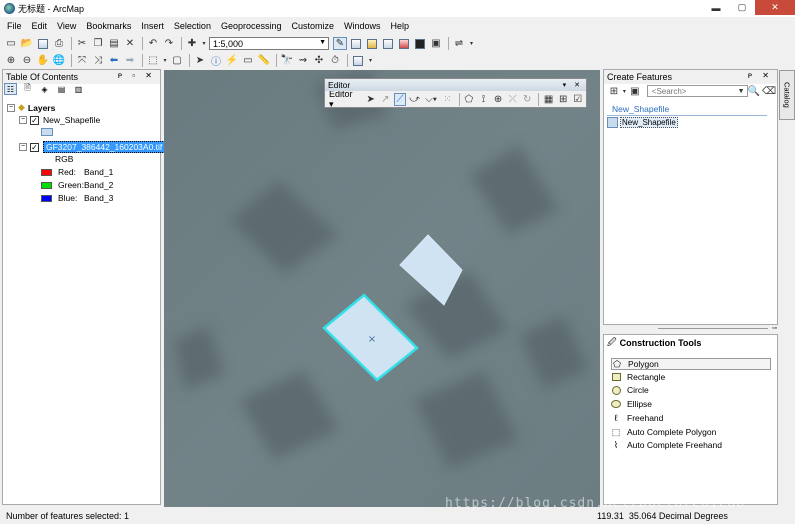  Describe the element at coordinates (362, 26) in the screenshot. I see `menu-windows: Windows` at that location.